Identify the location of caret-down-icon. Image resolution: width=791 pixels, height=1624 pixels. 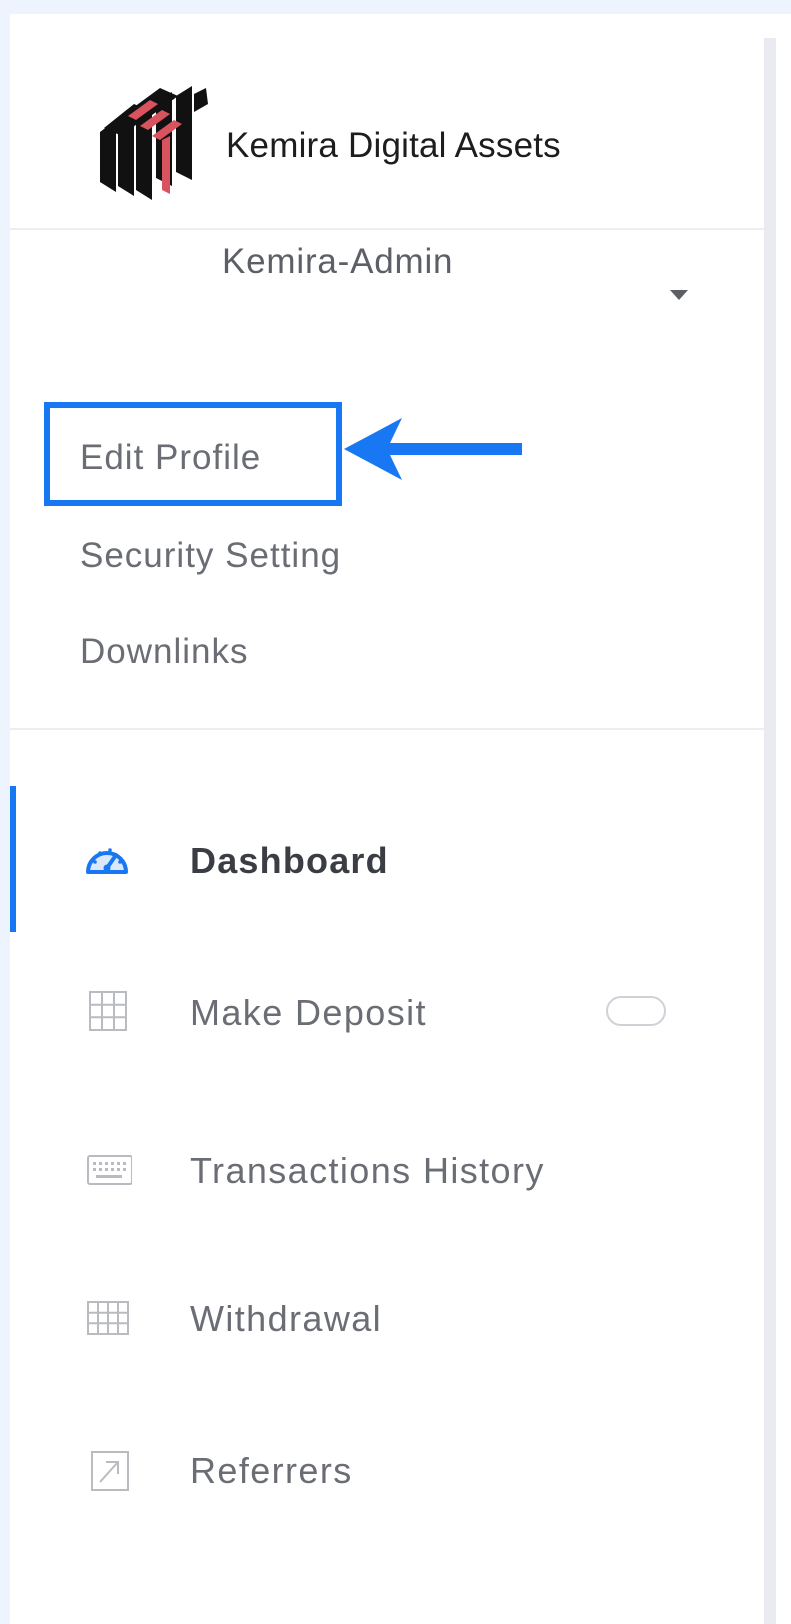
(679, 295).